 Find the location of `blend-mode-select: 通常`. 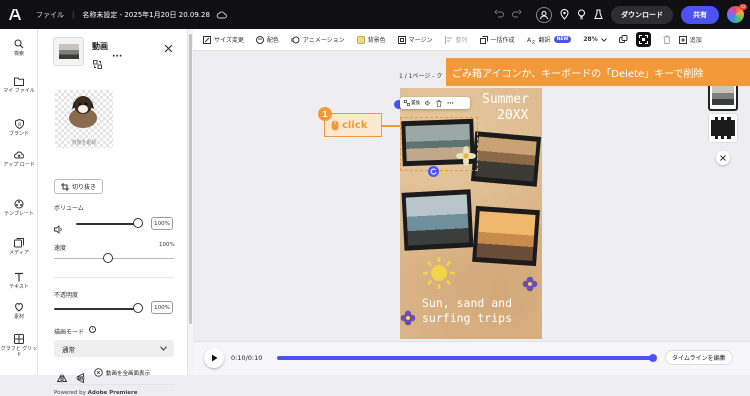

blend-mode-select: 通常 is located at coordinates (114, 348).